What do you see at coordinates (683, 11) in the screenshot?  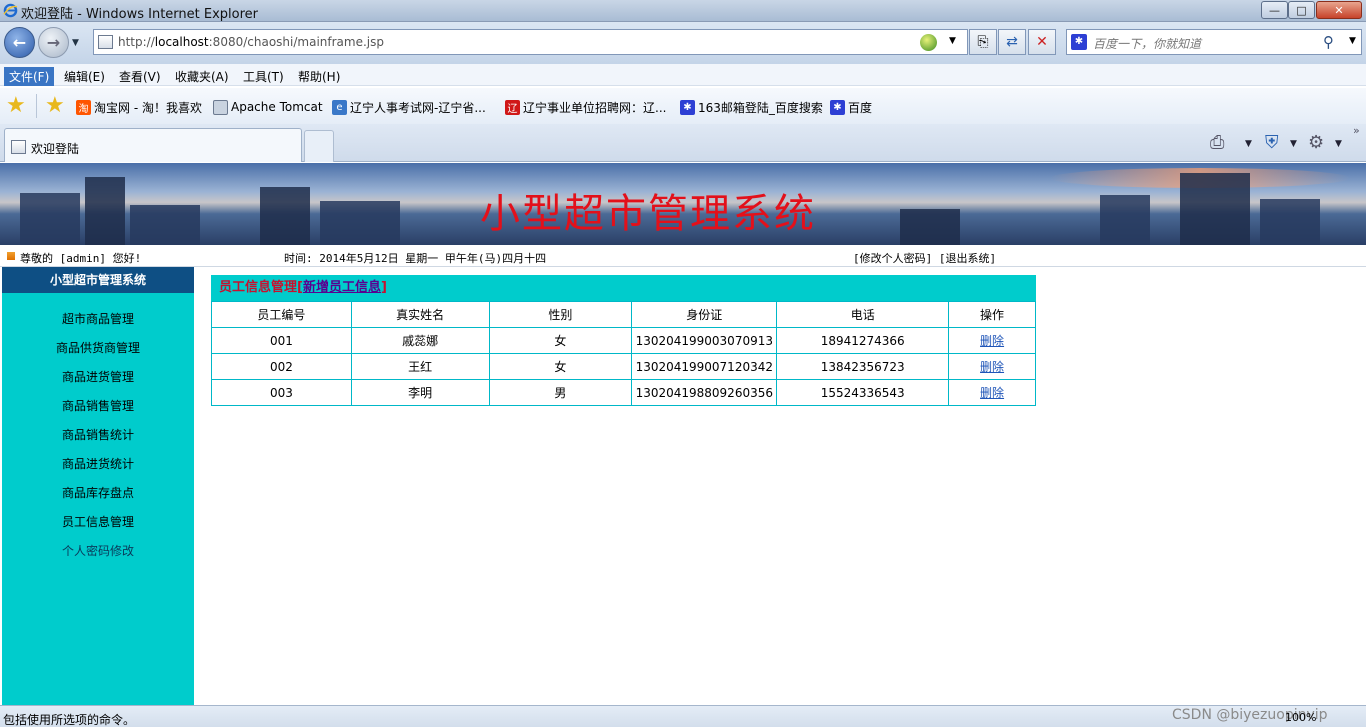 I see `window-titlebar: 欢迎登陆 - Windows Internet Explorer — □ ✕` at bounding box center [683, 11].